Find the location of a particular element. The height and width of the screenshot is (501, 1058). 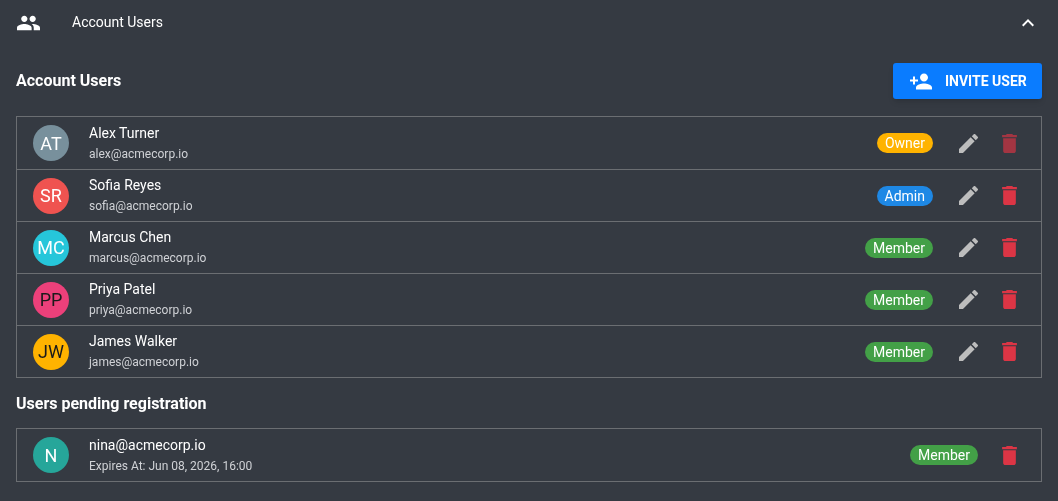

add-person-icon is located at coordinates (921, 81).